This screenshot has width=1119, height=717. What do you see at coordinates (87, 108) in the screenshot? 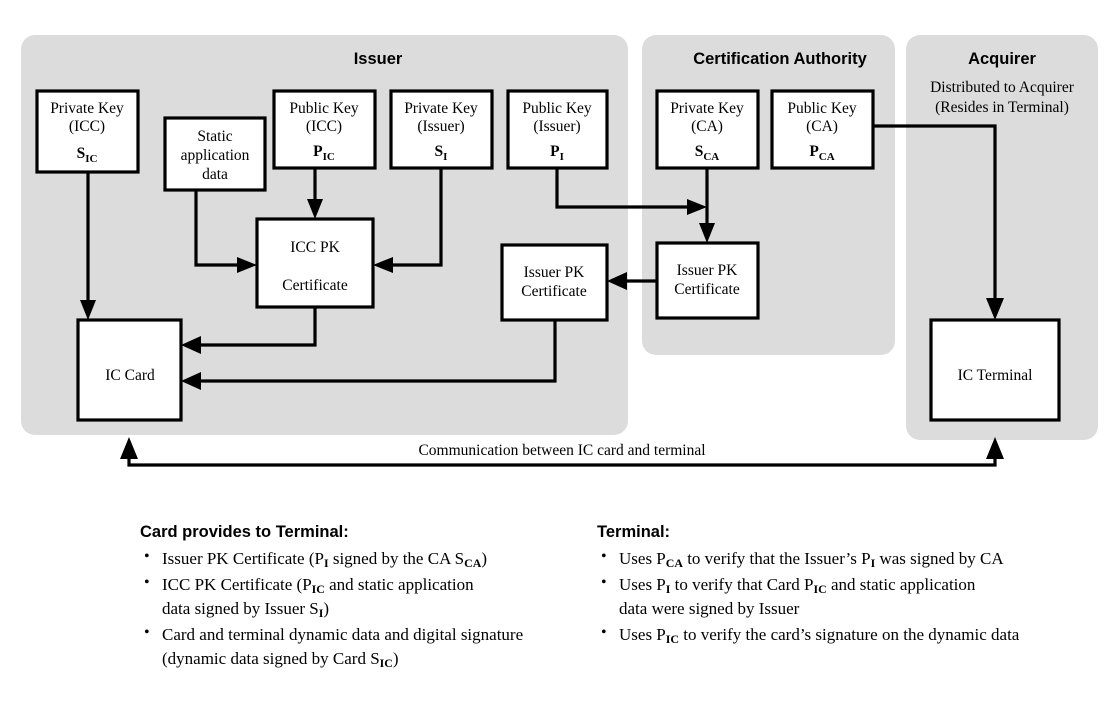
I see `node-private-key-icc-line1: Private Key` at bounding box center [87, 108].